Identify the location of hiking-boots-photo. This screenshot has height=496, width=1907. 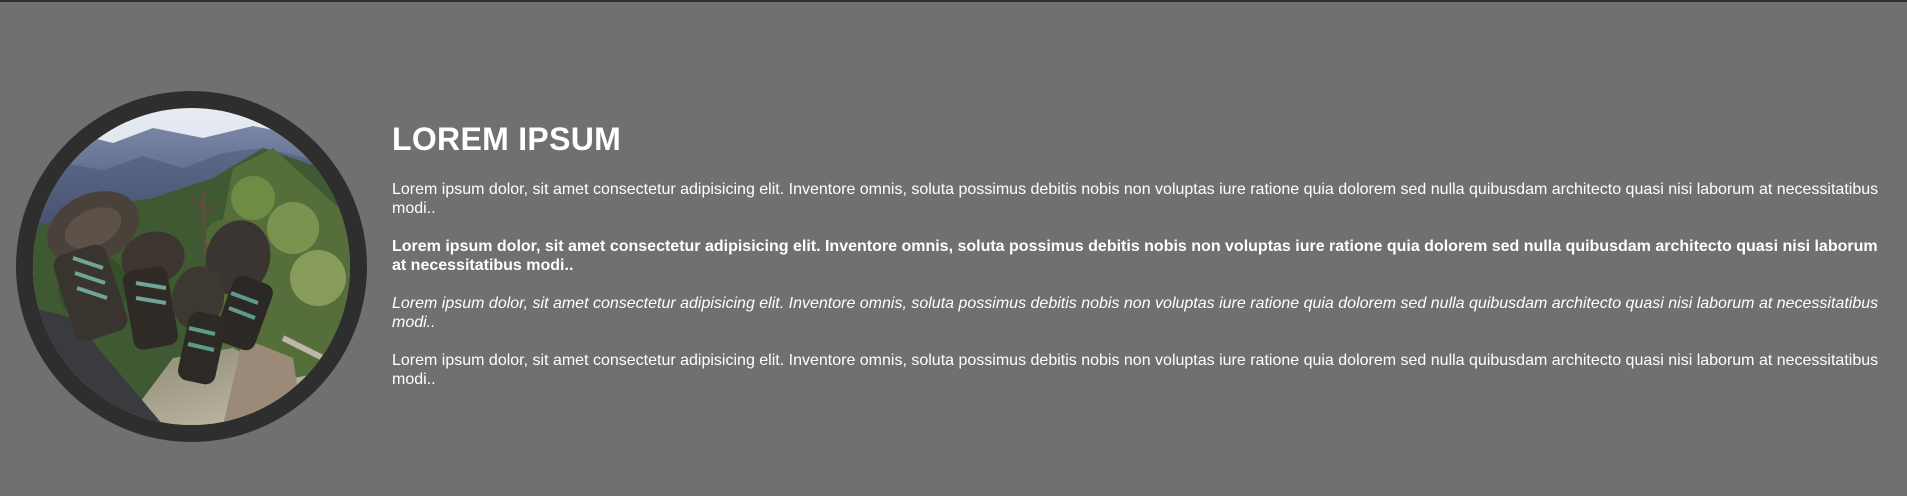
(191, 266).